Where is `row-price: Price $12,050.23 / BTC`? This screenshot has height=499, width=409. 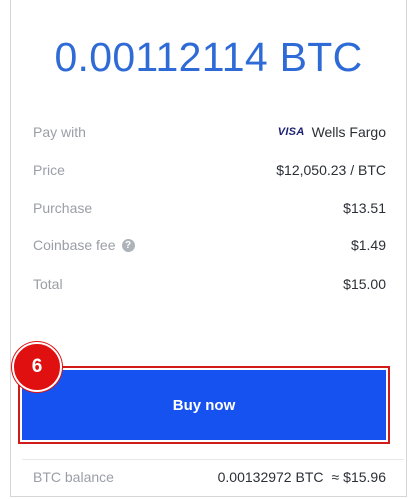 row-price: Price $12,050.23 / BTC is located at coordinates (209, 170).